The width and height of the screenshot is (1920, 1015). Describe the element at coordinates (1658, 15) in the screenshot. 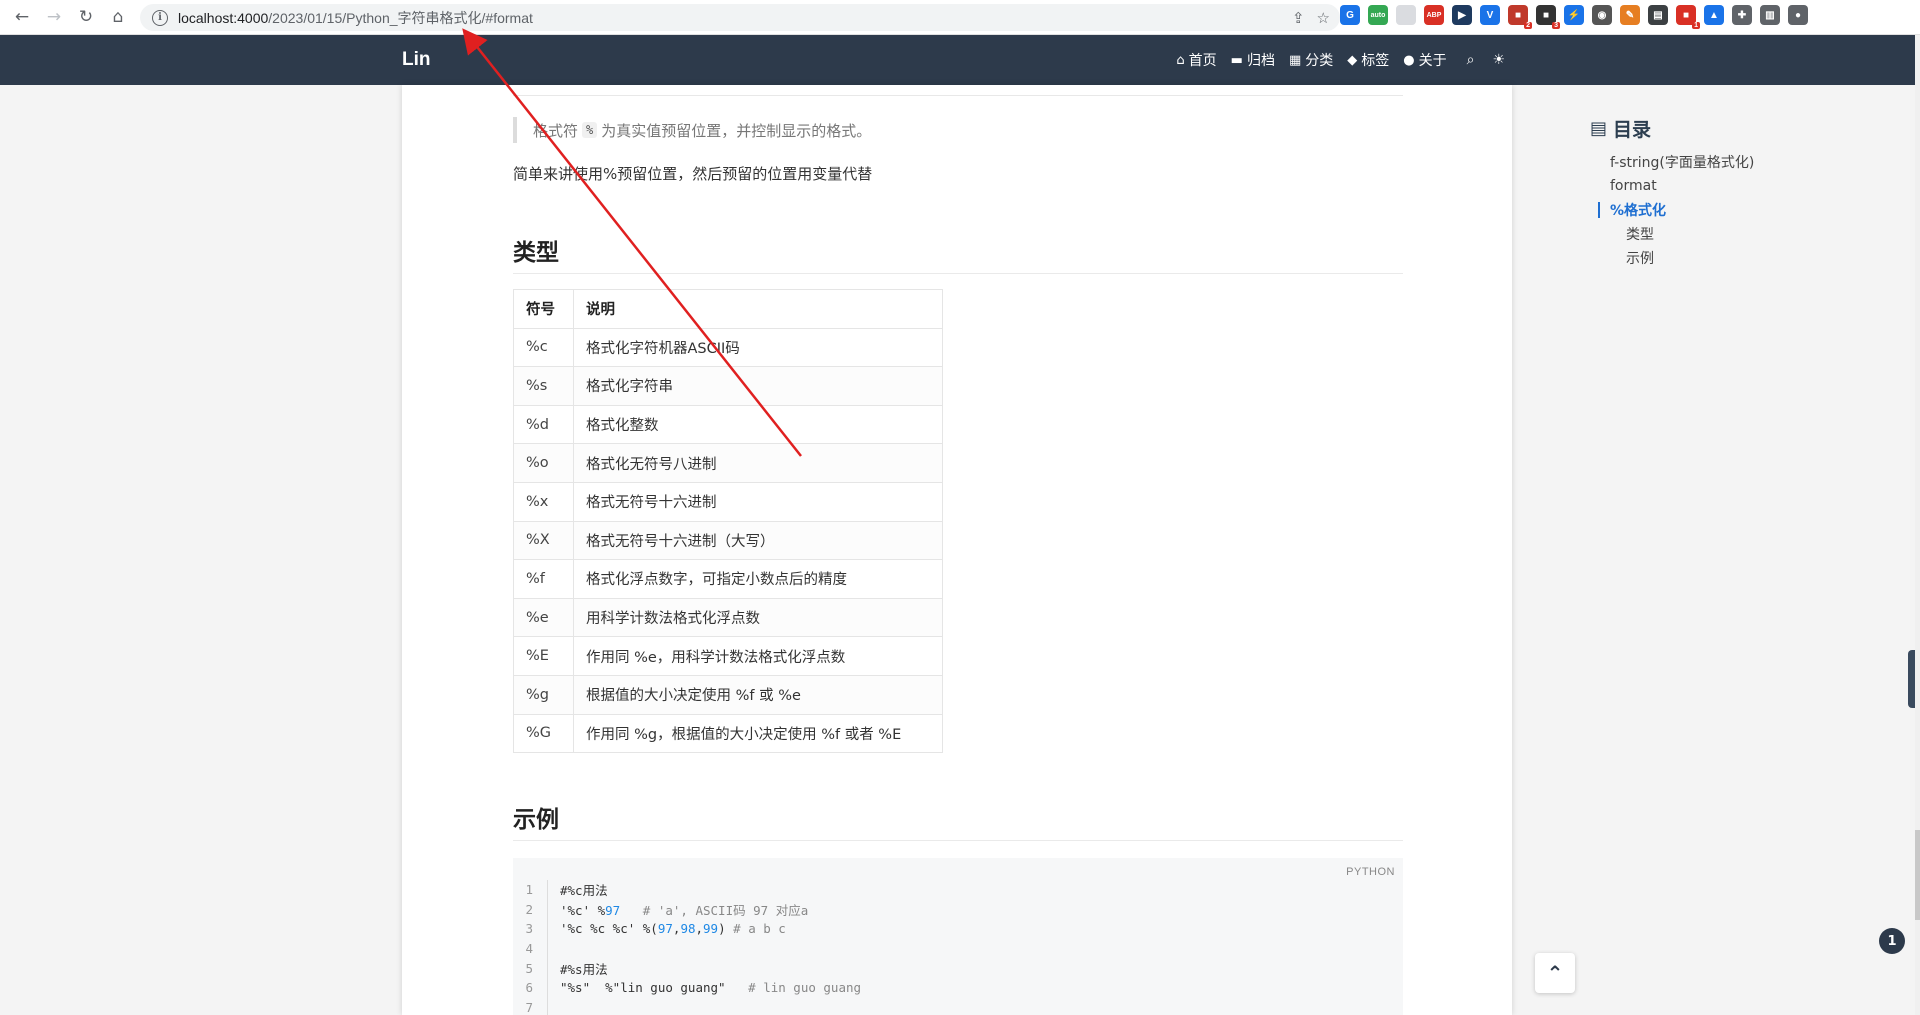

I see `window-extension-icon: ▤` at that location.